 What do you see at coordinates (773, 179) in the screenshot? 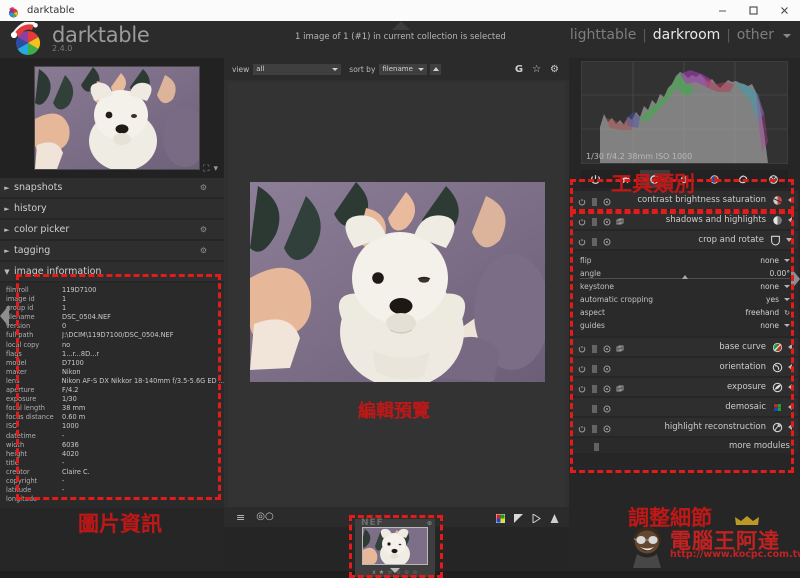
I see `effect-group-icon` at bounding box center [773, 179].